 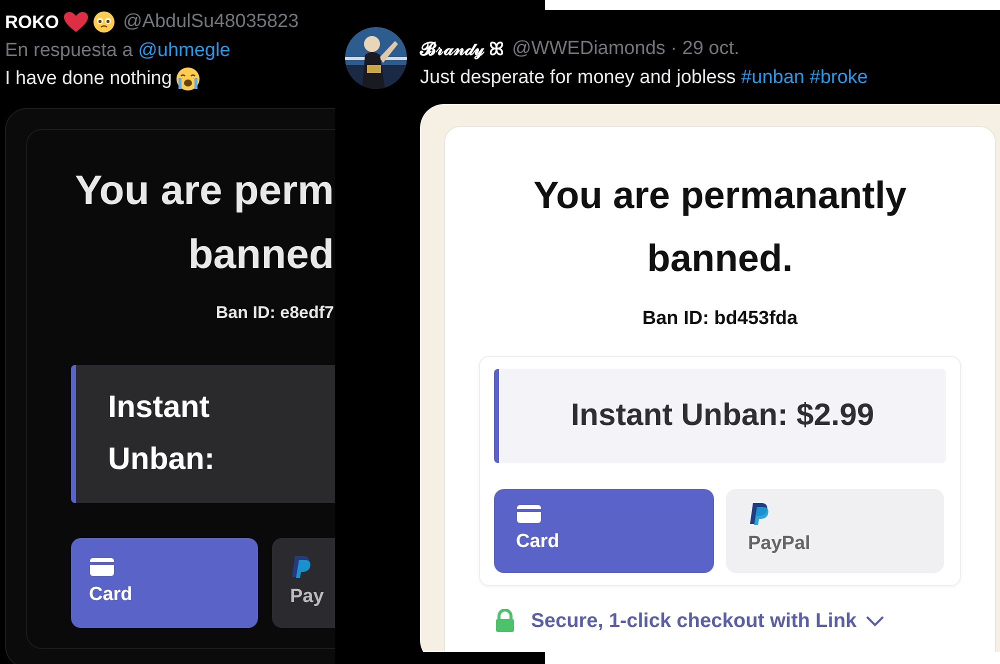 I want to click on mention-link: @uhmegle, so click(x=184, y=50).